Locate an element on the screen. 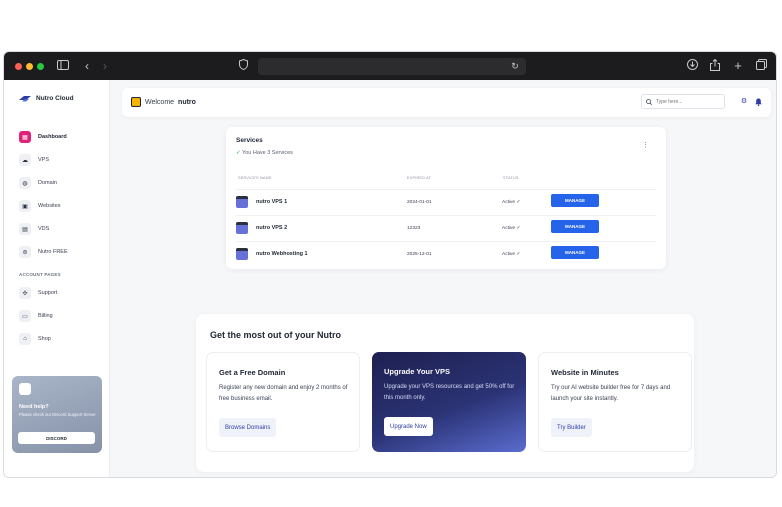 This screenshot has width=782, height=507. bell-icon is located at coordinates (758, 102).